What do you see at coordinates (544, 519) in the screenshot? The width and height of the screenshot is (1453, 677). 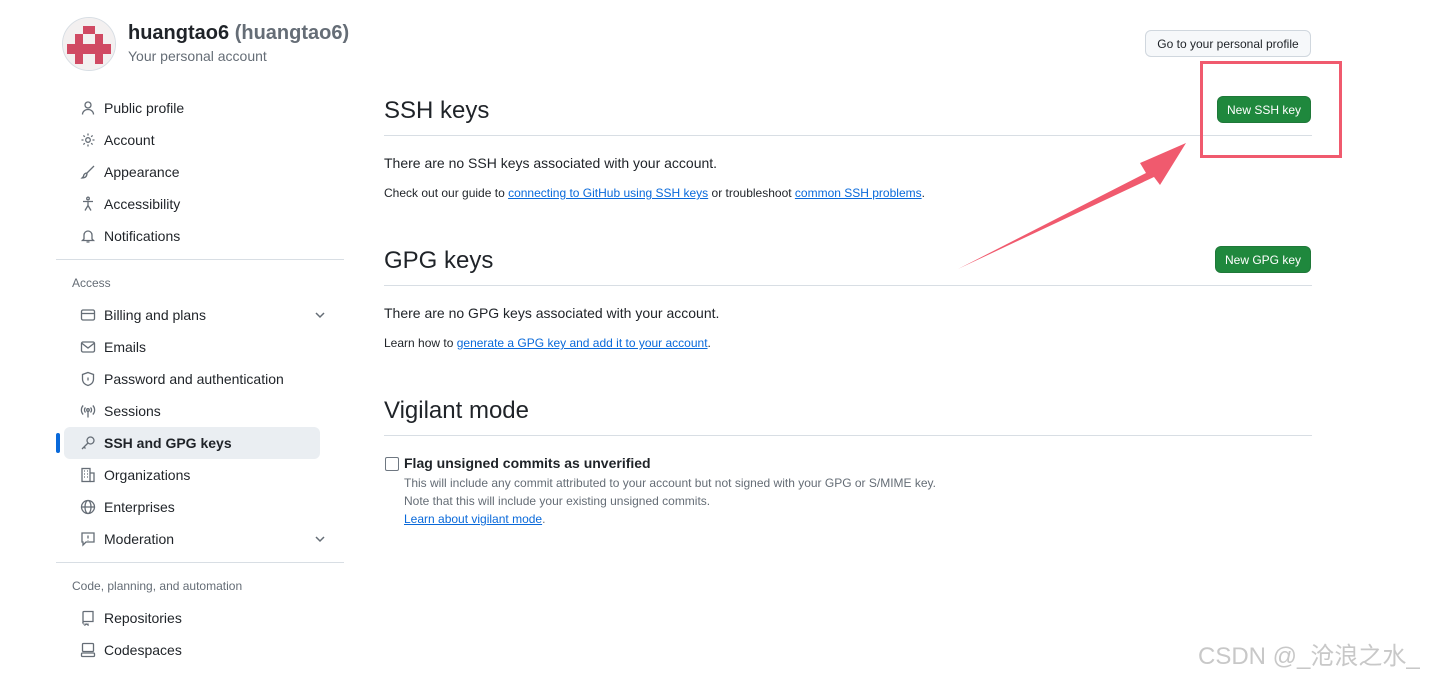 I see `vigilant-learn-suffix: .` at bounding box center [544, 519].